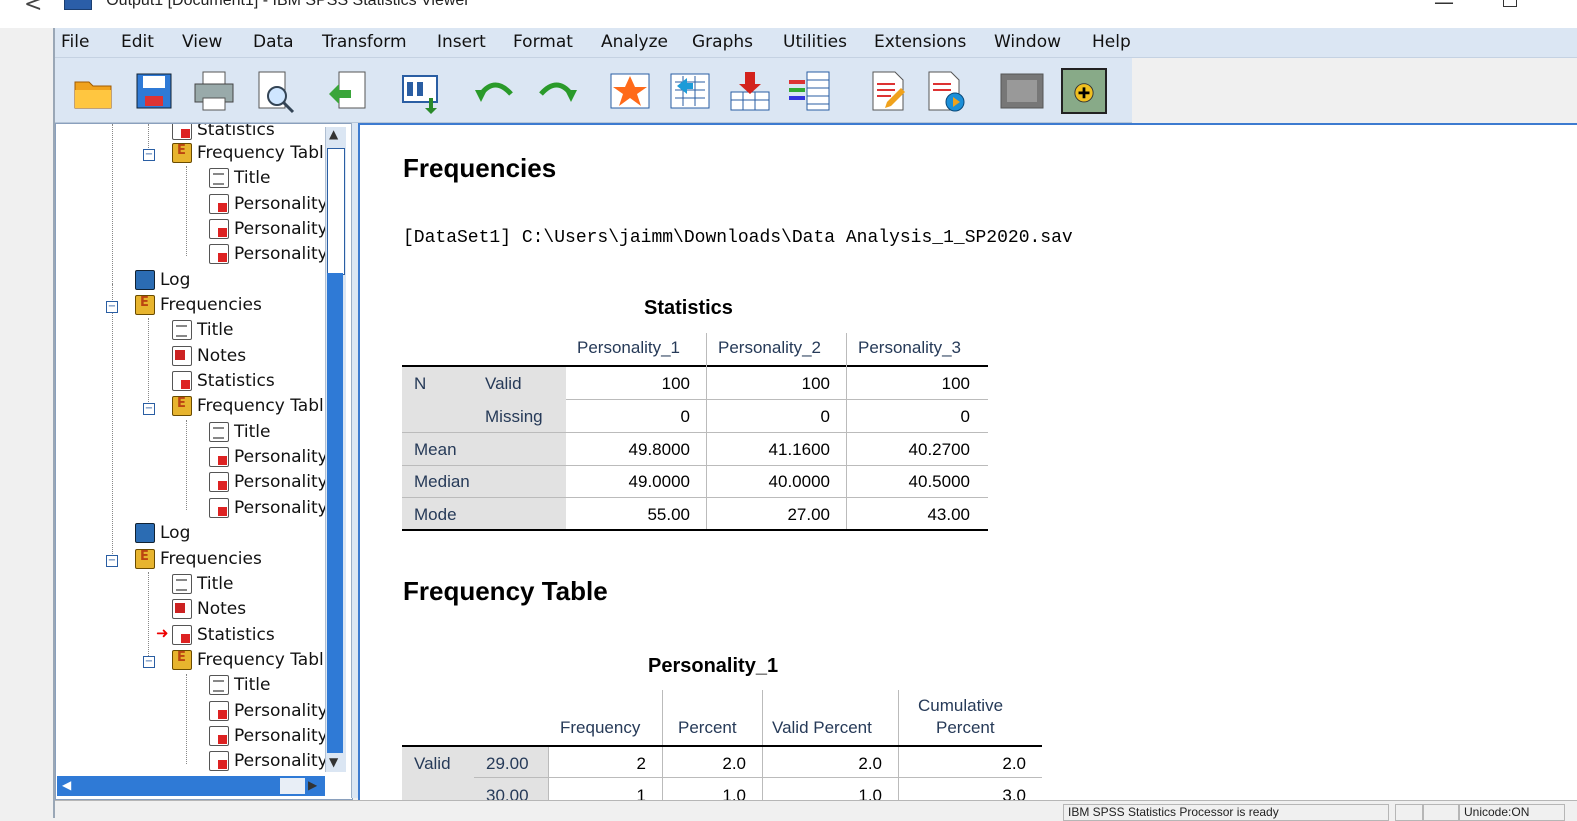  Describe the element at coordinates (593, 90) in the screenshot. I see `toolbar` at that location.